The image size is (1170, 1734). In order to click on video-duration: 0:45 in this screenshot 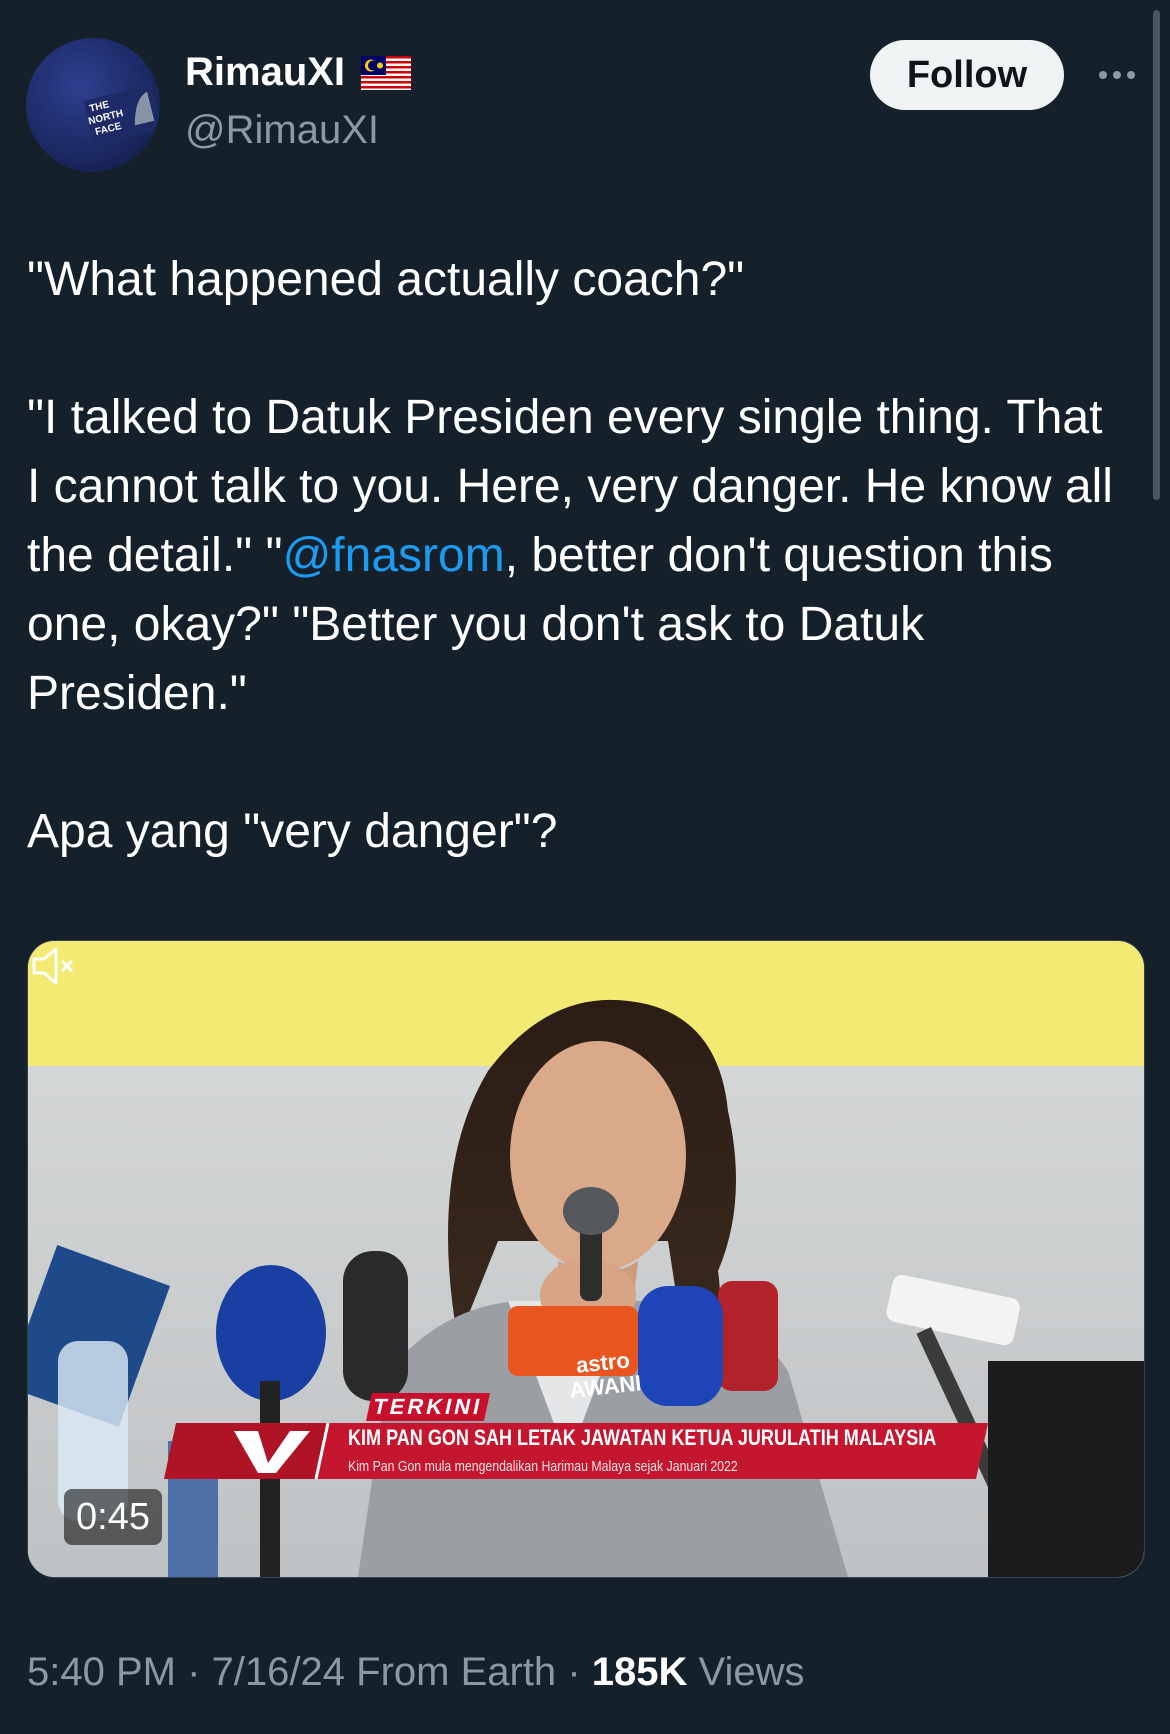, I will do `click(113, 1517)`.